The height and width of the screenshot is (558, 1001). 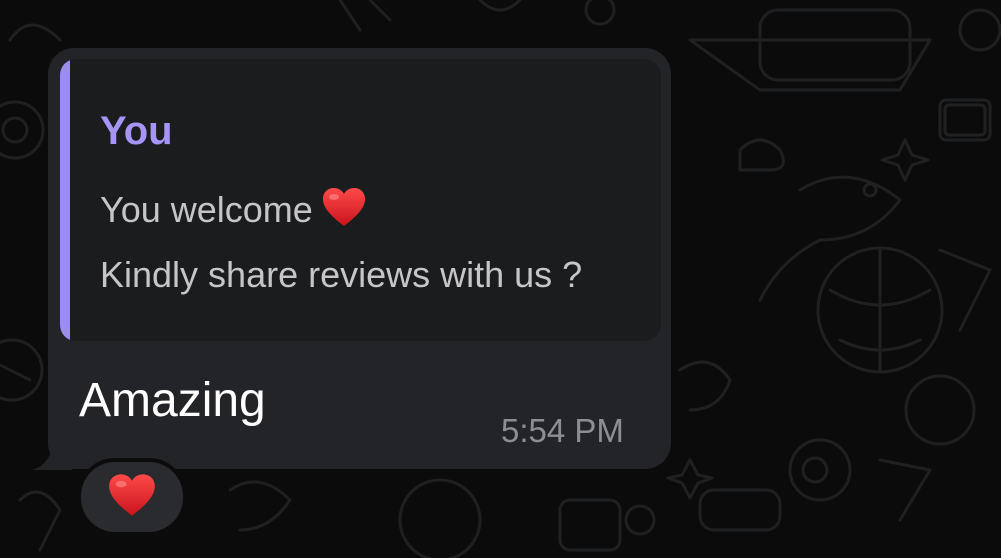 What do you see at coordinates (136, 131) in the screenshot?
I see `quoted-author: You` at bounding box center [136, 131].